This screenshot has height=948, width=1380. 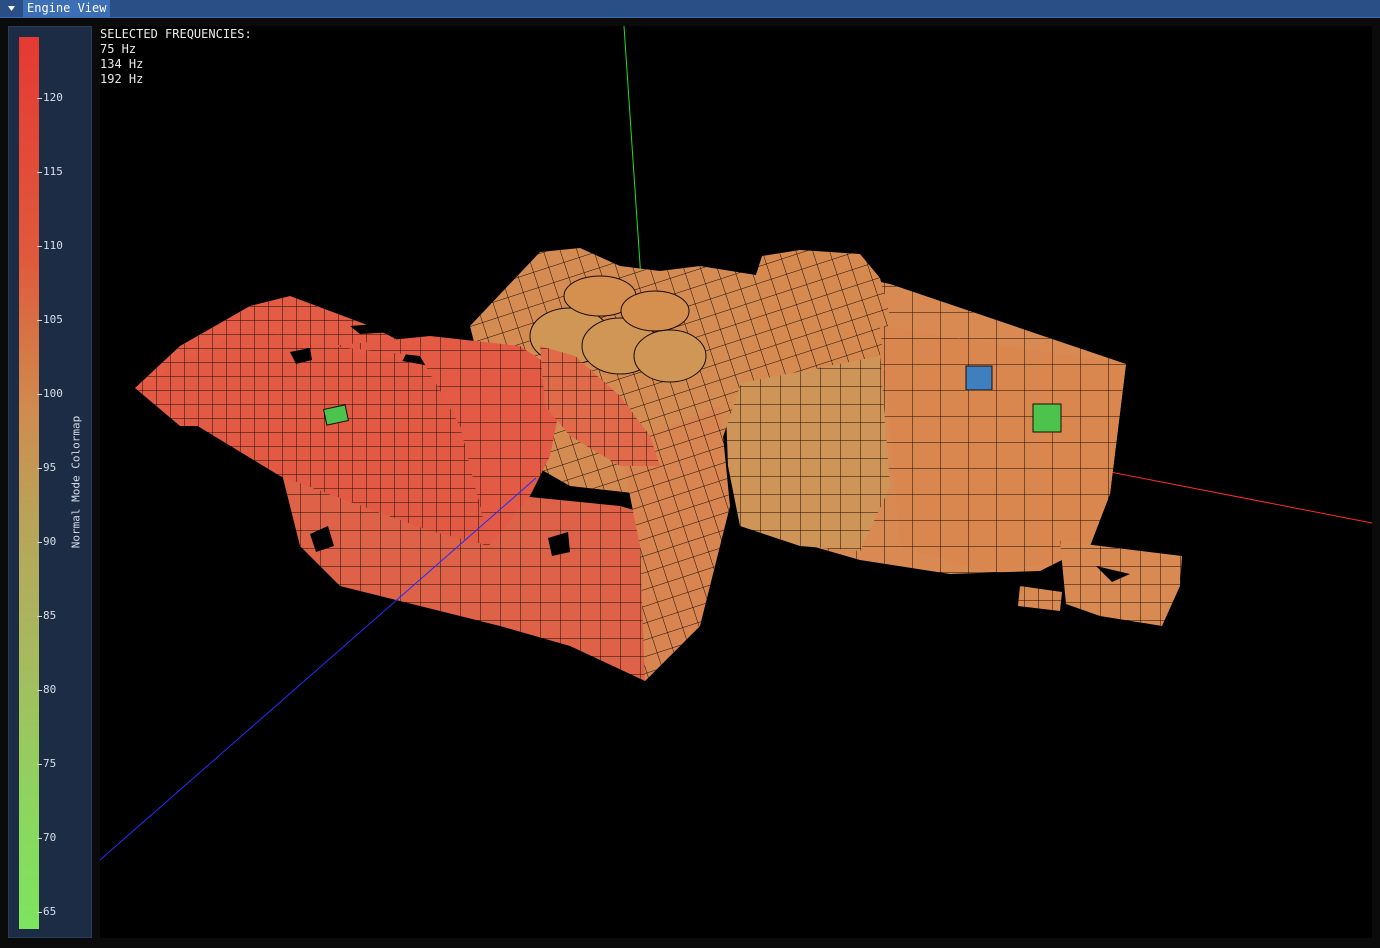 What do you see at coordinates (50, 837) in the screenshot?
I see `colorbar-tick-label: 70` at bounding box center [50, 837].